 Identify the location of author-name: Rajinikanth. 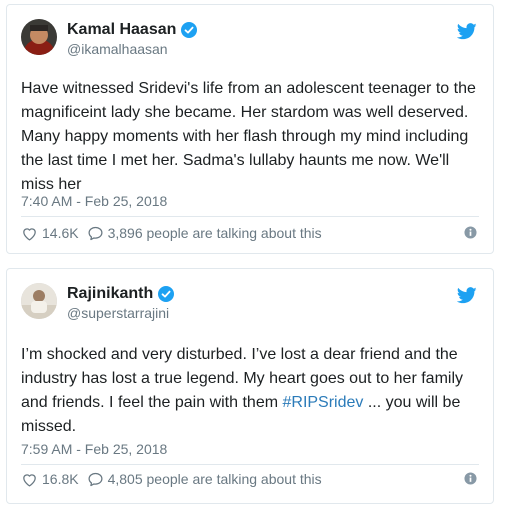
(110, 294).